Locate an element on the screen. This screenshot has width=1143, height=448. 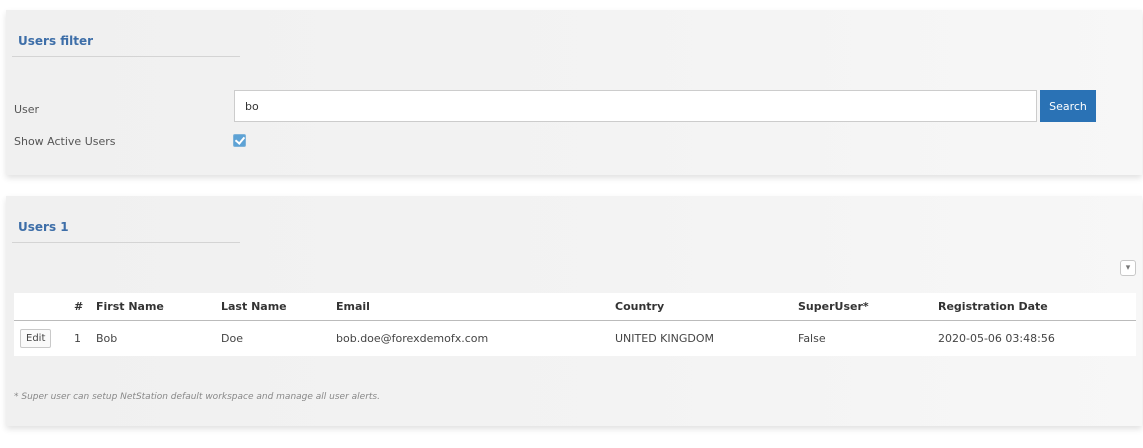
users-count-title: Users 1 is located at coordinates (43, 227).